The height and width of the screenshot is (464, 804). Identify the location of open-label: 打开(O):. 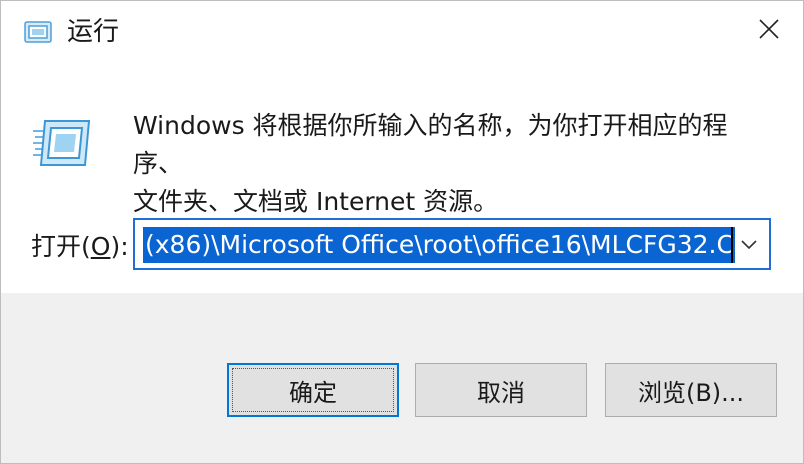
(80, 247).